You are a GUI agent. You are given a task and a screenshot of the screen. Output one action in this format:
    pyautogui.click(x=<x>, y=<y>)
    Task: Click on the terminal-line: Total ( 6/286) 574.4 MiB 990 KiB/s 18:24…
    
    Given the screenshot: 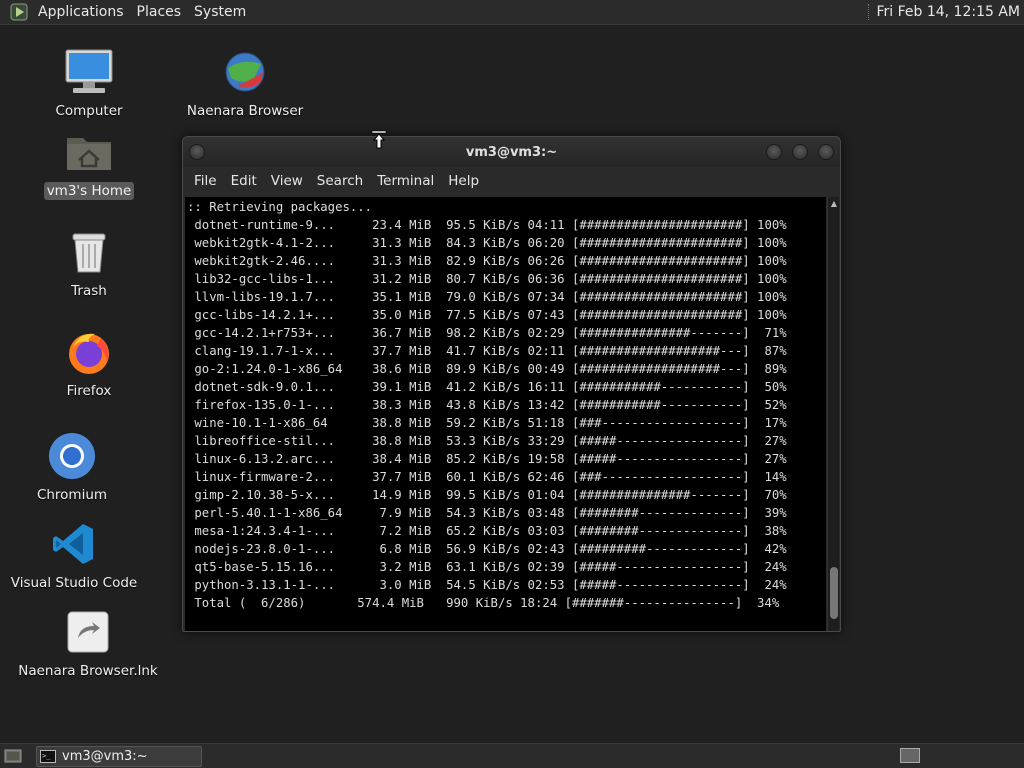 What is the action you would take?
    pyautogui.click(x=483, y=603)
    